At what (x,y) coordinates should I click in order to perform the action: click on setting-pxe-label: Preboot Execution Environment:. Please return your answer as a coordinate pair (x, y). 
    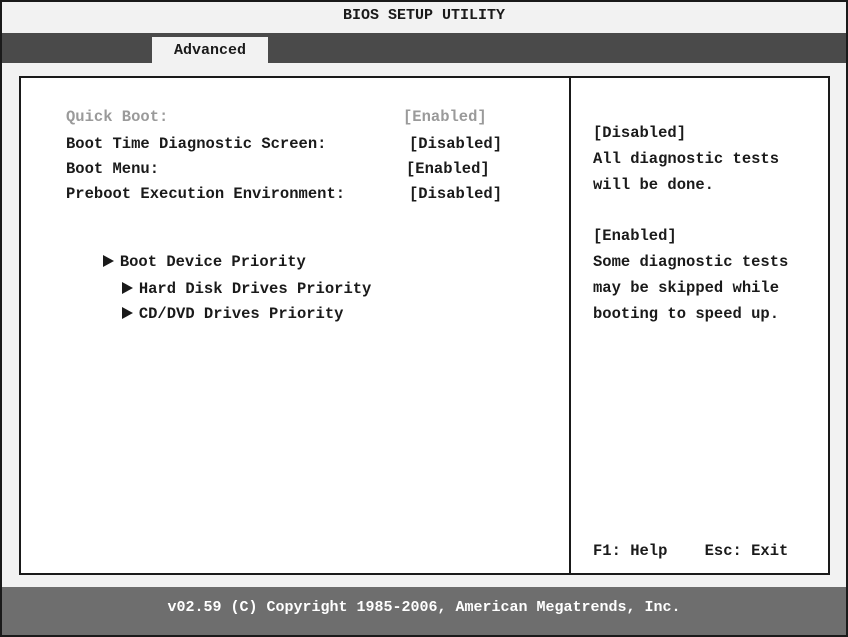
    Looking at the image, I should click on (205, 194).